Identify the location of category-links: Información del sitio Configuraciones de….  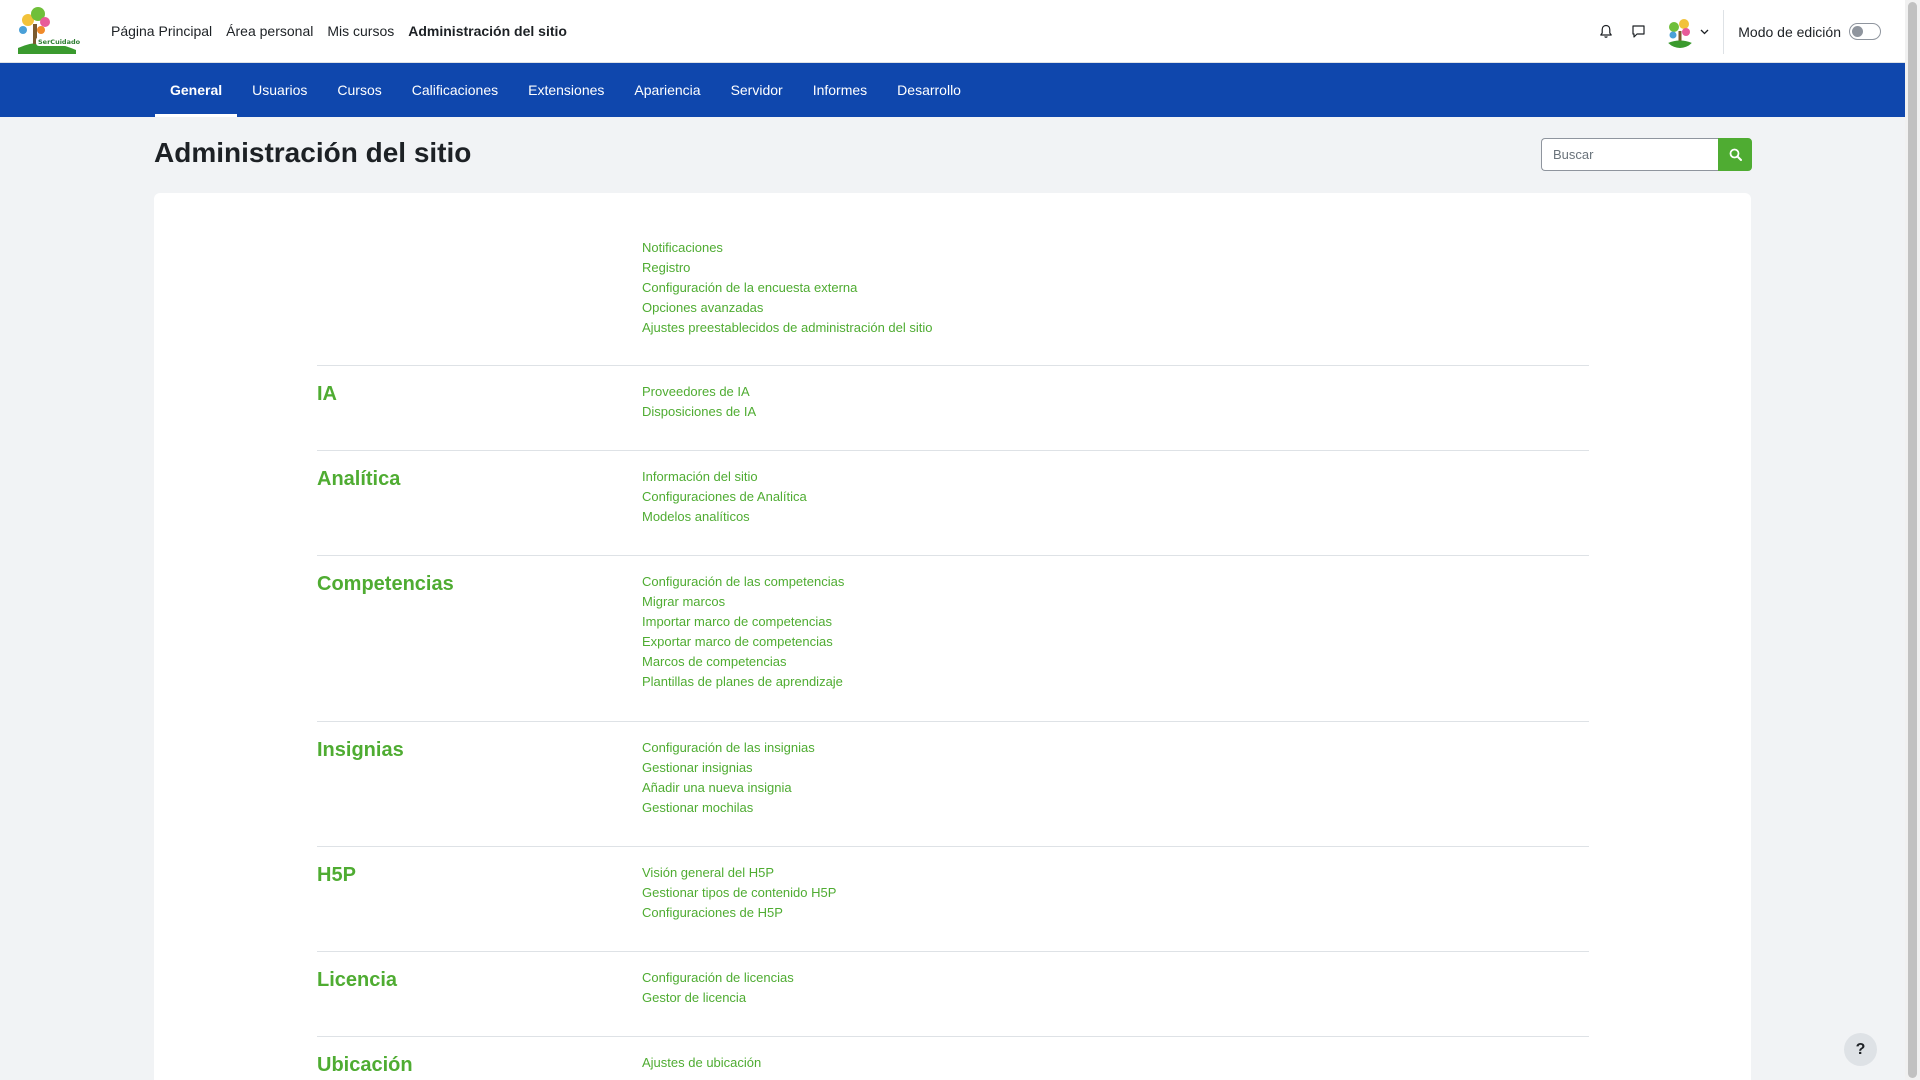
(724, 503).